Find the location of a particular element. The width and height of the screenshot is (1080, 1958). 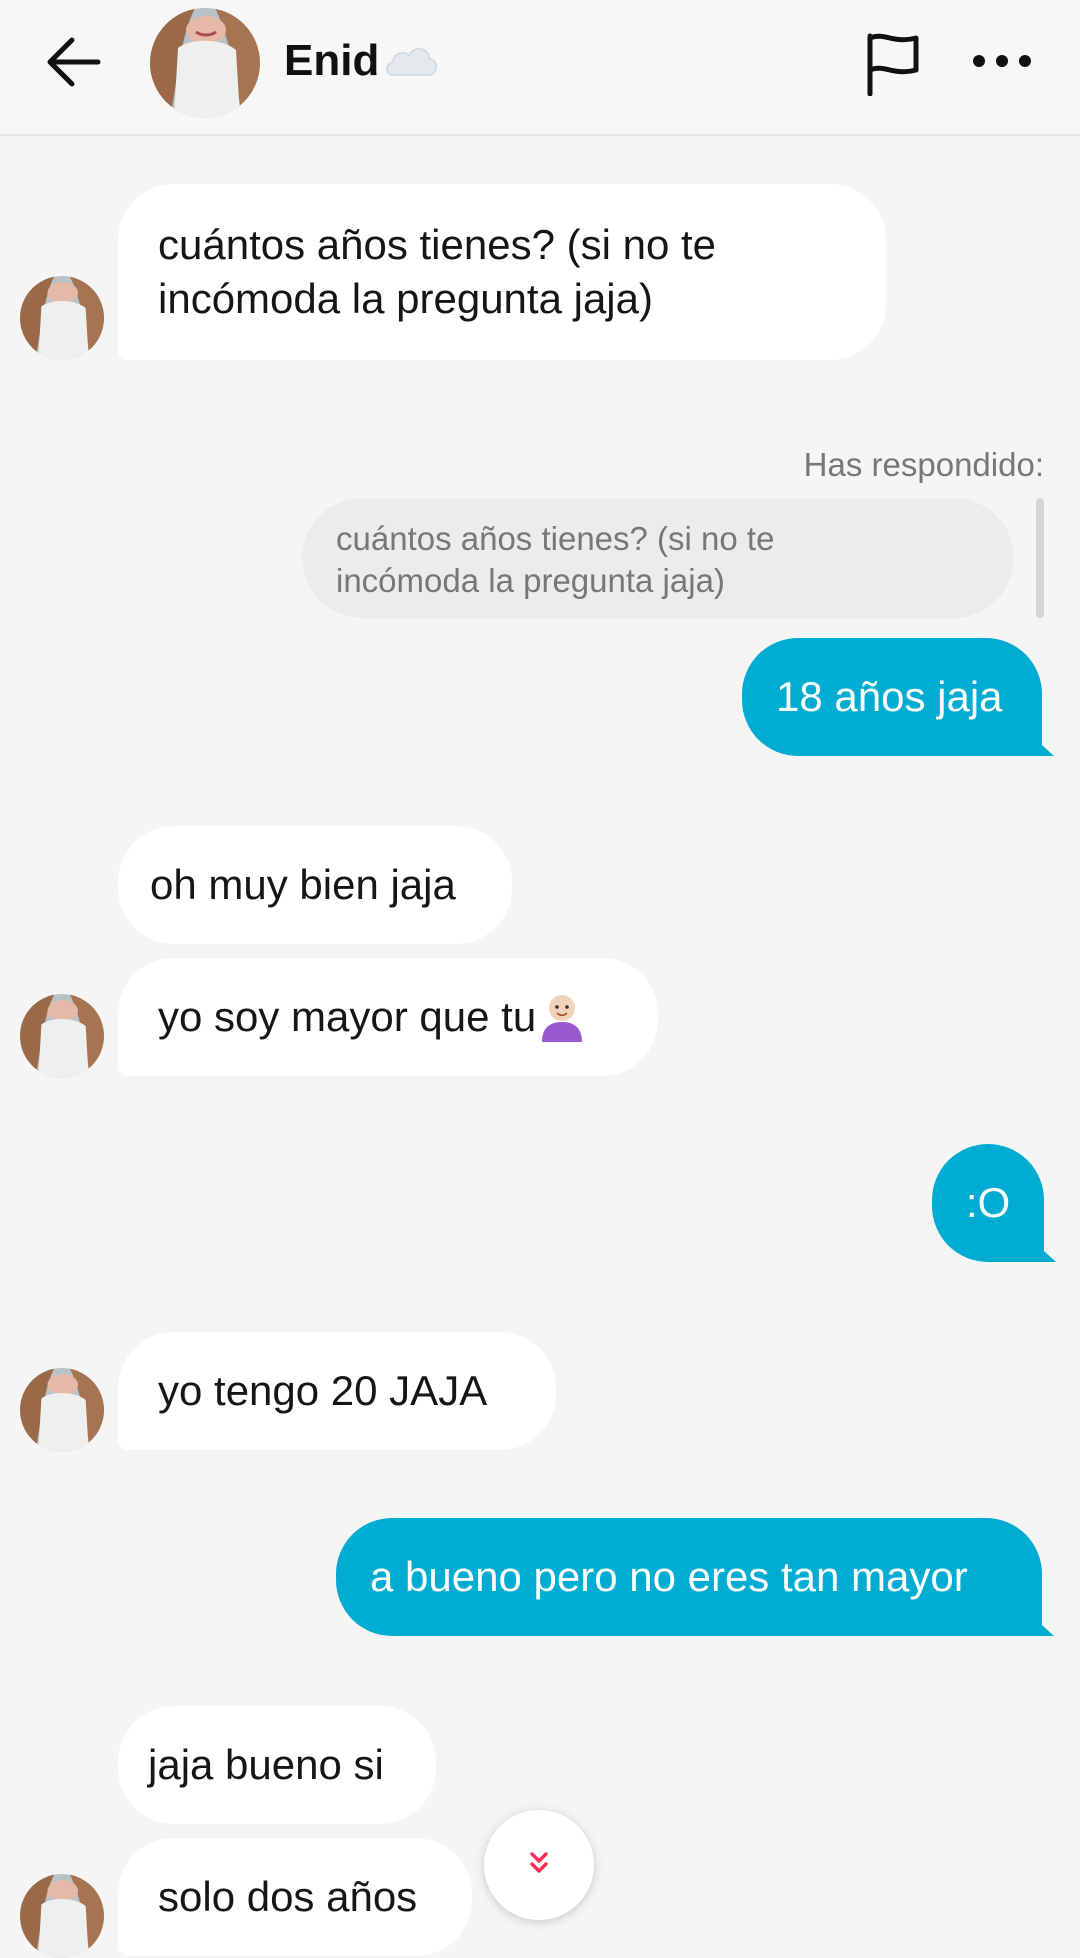

outgoing-message: a bueno pero no eres tan mayor is located at coordinates (689, 1577).